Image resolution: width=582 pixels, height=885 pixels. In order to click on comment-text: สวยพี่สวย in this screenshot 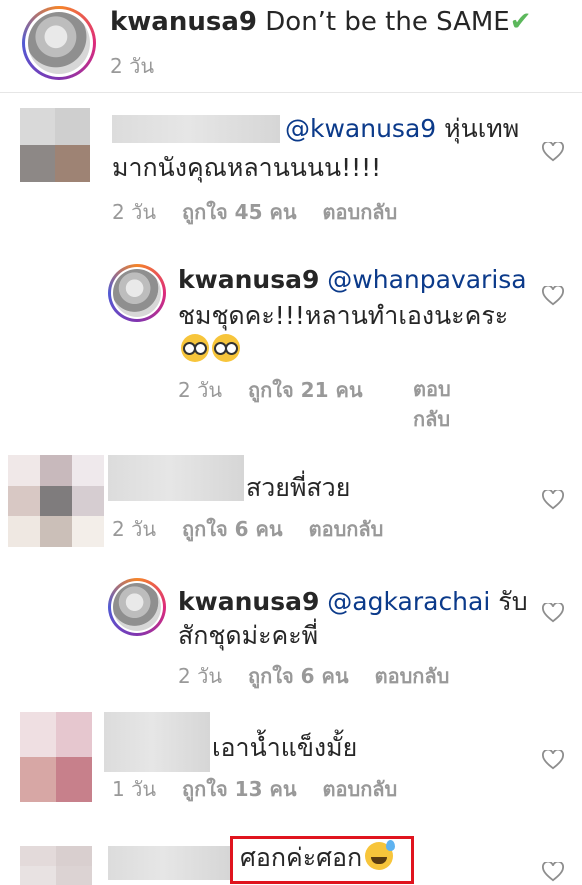, I will do `click(298, 487)`.